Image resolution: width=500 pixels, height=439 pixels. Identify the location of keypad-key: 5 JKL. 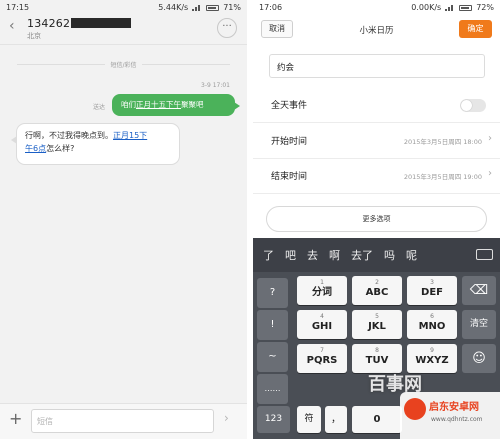
(377, 324).